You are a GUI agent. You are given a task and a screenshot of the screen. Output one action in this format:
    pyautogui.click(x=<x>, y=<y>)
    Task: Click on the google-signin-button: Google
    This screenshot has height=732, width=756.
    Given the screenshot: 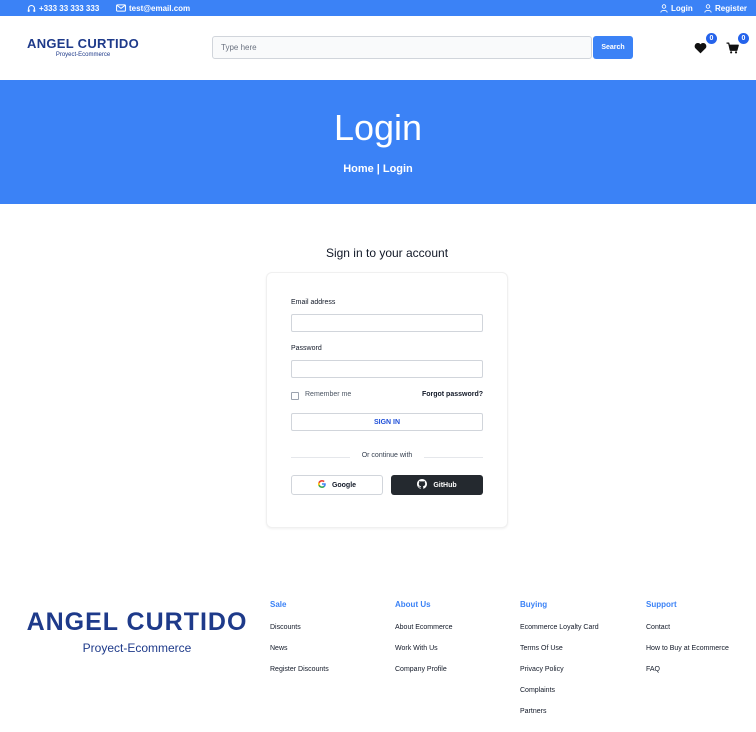 What is the action you would take?
    pyautogui.click(x=337, y=485)
    